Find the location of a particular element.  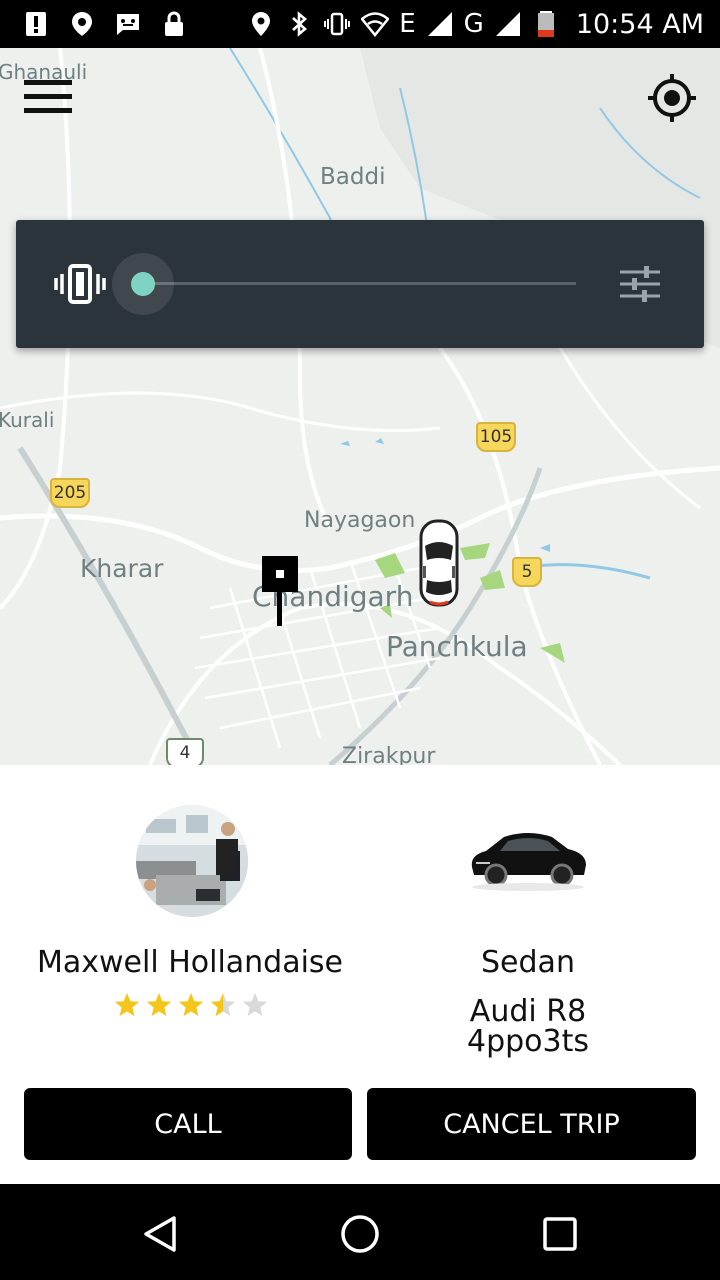

my-location-button is located at coordinates (672, 98).